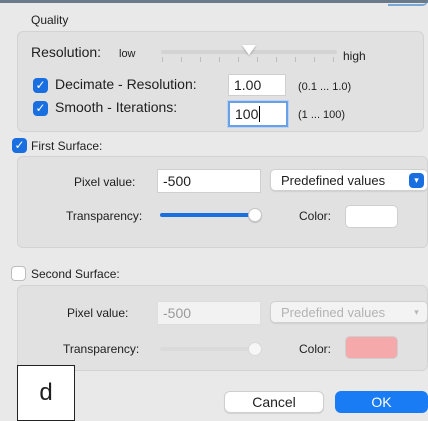  Describe the element at coordinates (127, 54) in the screenshot. I see `resolution-low-label: low` at that location.